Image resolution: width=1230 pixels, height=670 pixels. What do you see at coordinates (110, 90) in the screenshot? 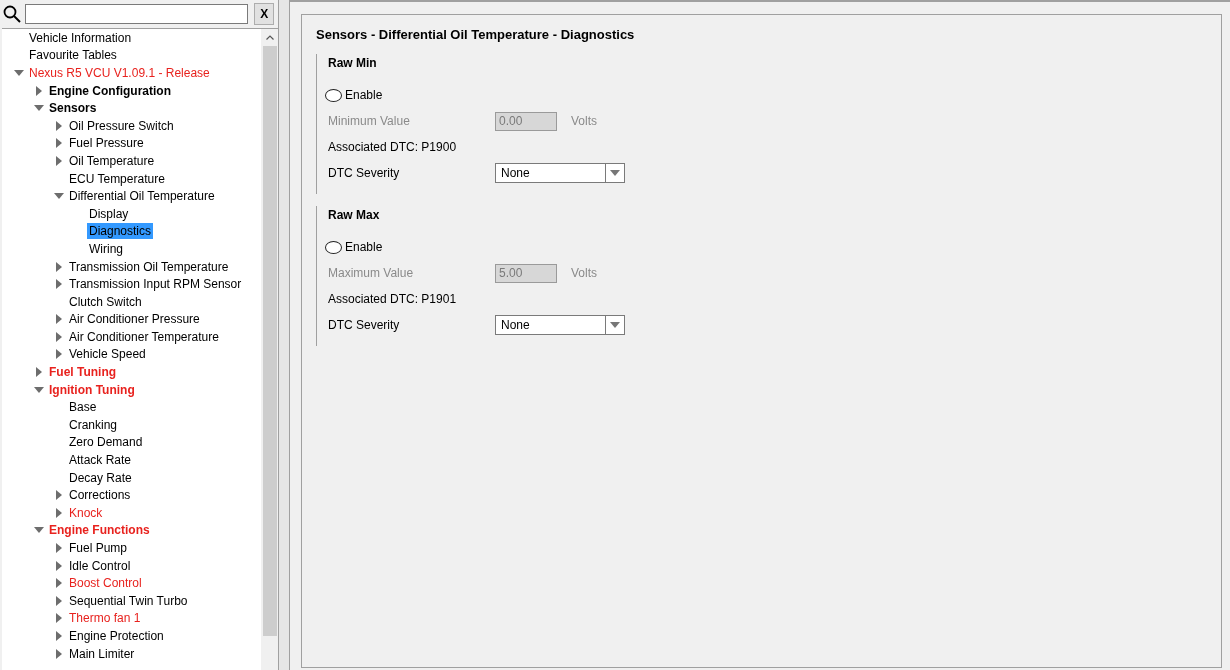
I see `tree-item: Engine Configuration` at bounding box center [110, 90].